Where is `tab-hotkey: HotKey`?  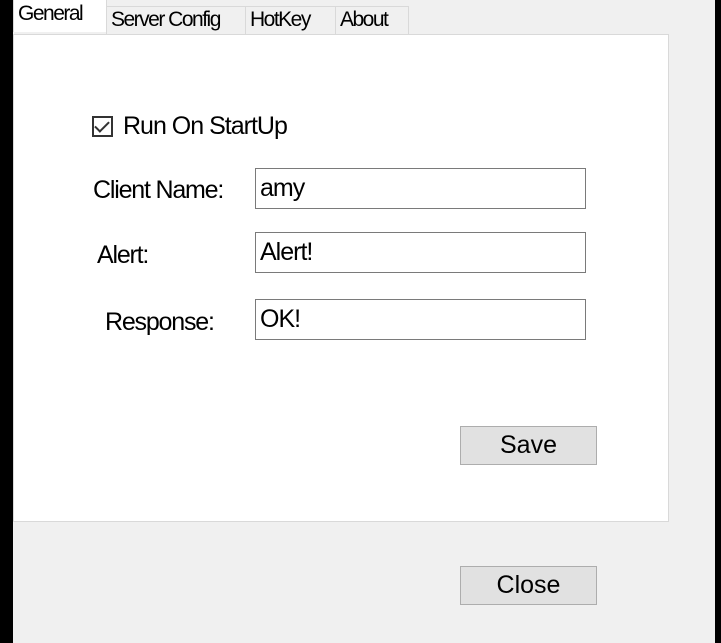 tab-hotkey: HotKey is located at coordinates (290, 20).